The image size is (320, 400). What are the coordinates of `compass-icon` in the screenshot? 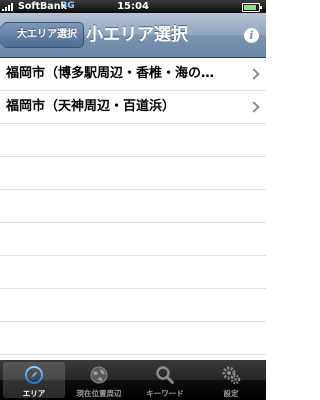 It's located at (34, 375).